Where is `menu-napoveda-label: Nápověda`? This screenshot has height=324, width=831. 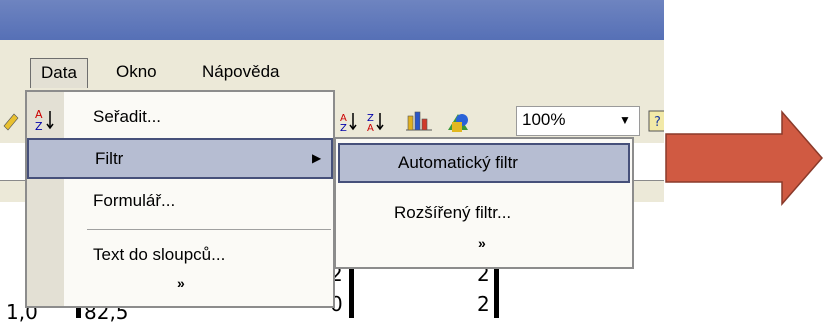
menu-napoveda-label: Nápověda is located at coordinates (241, 71).